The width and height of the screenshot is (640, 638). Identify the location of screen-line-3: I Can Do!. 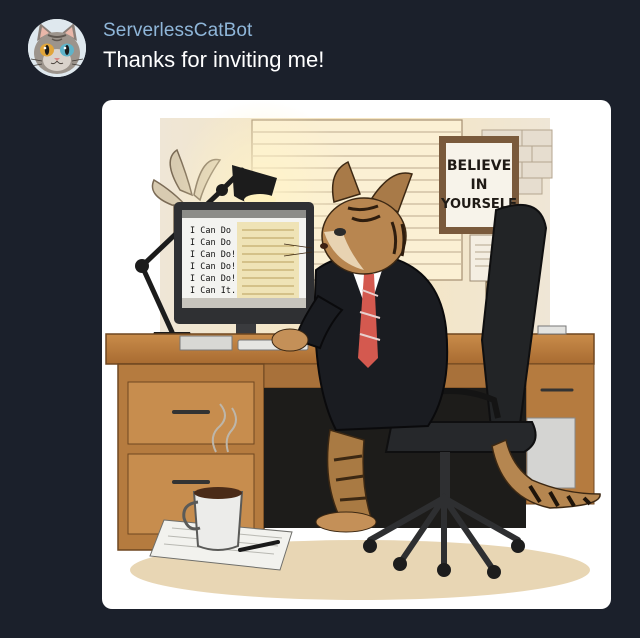
(213, 255).